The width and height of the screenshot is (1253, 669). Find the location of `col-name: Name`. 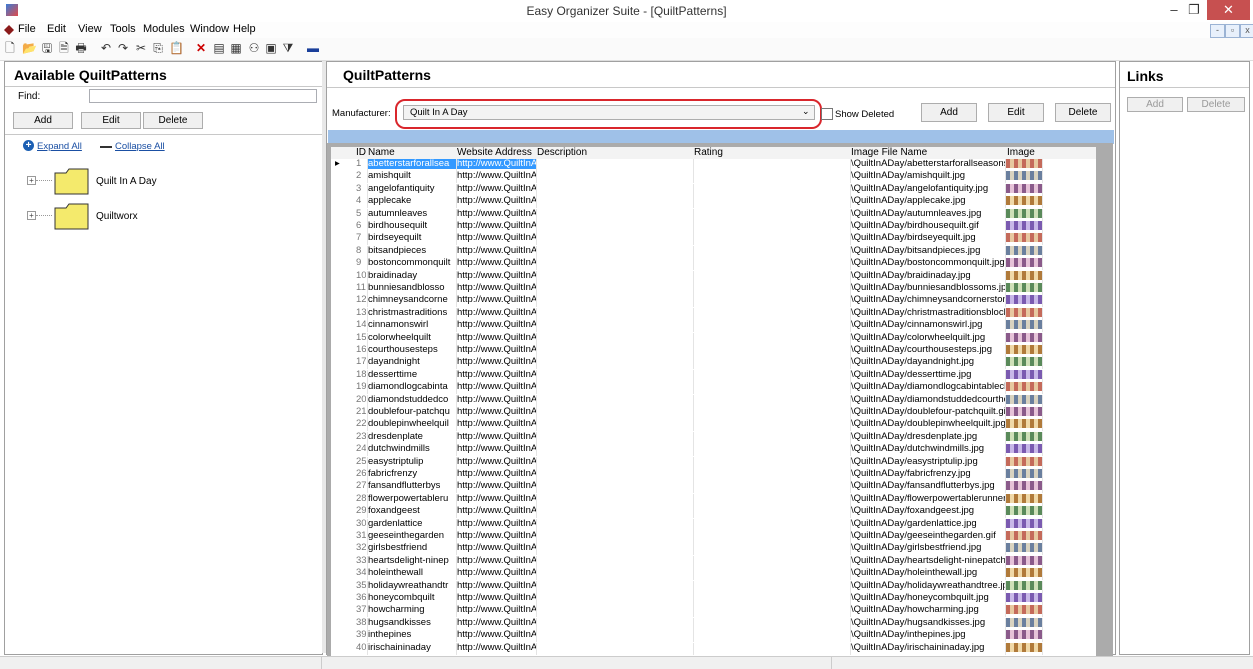

col-name: Name is located at coordinates (381, 152).